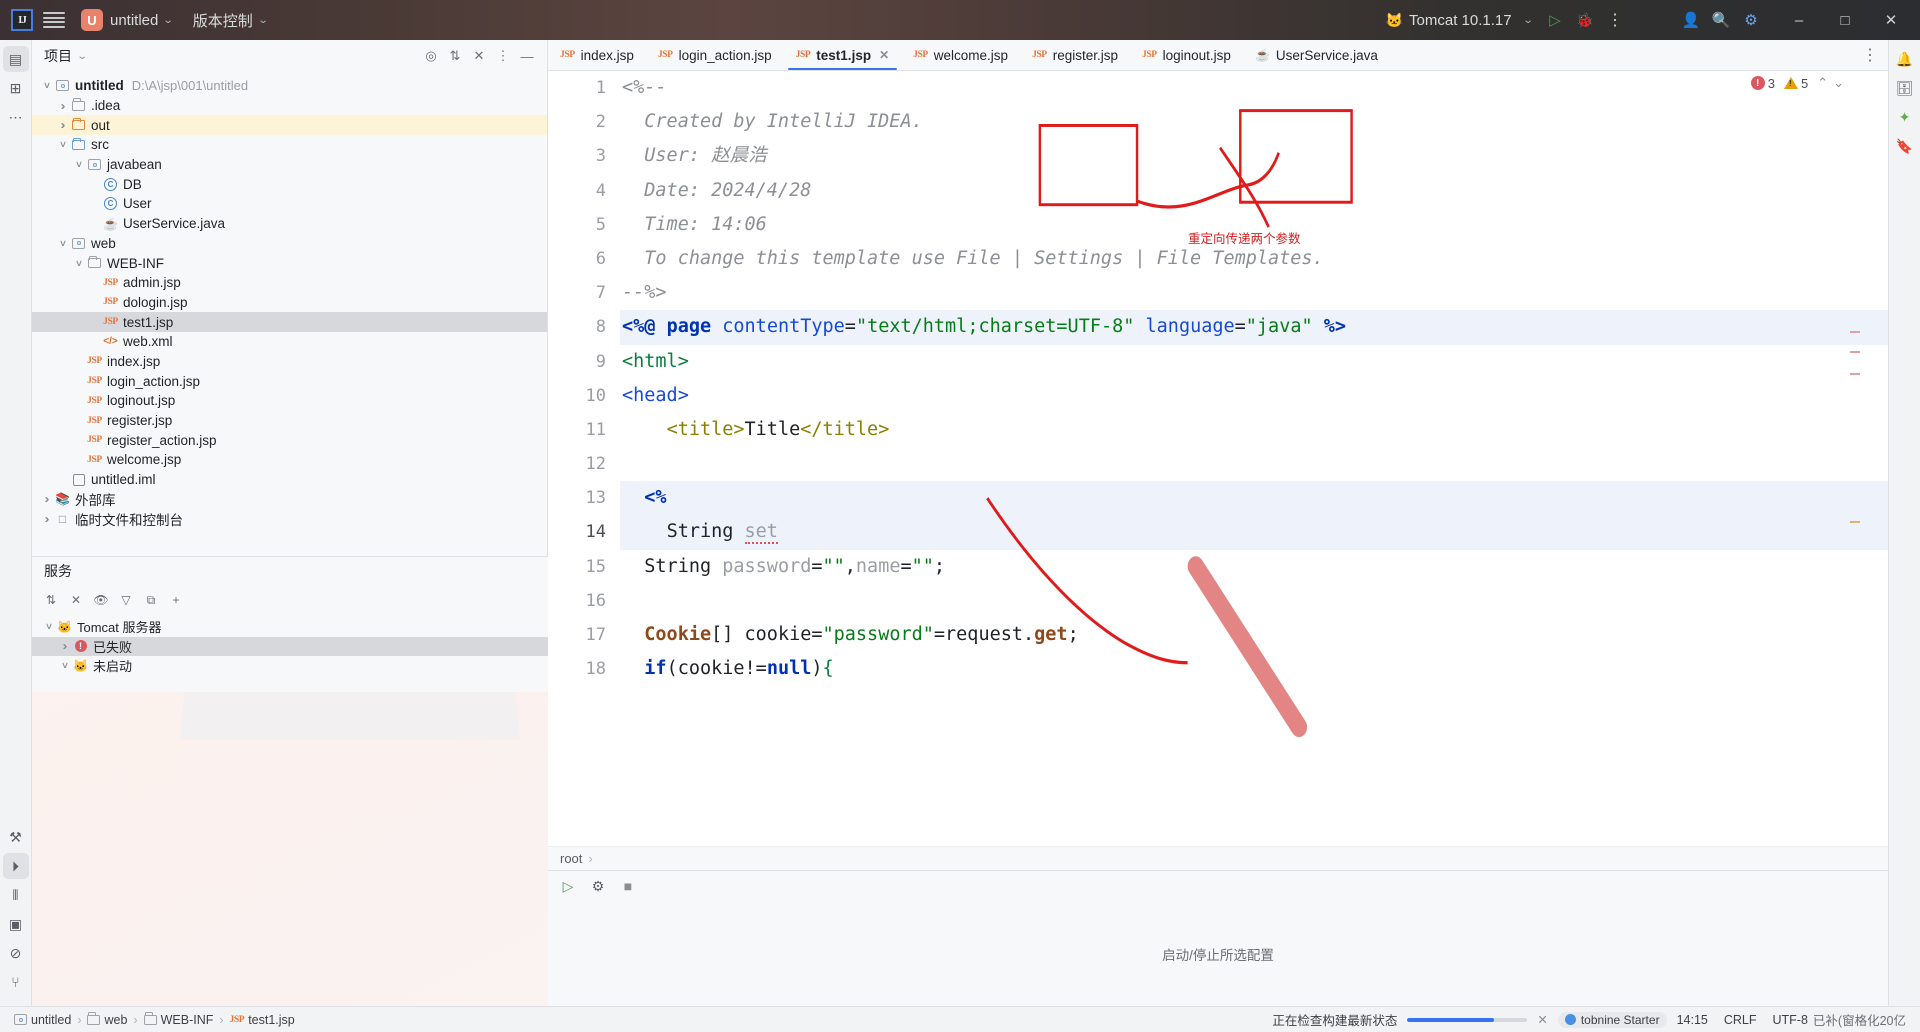  I want to click on breadcrumb-item: root, so click(571, 858).